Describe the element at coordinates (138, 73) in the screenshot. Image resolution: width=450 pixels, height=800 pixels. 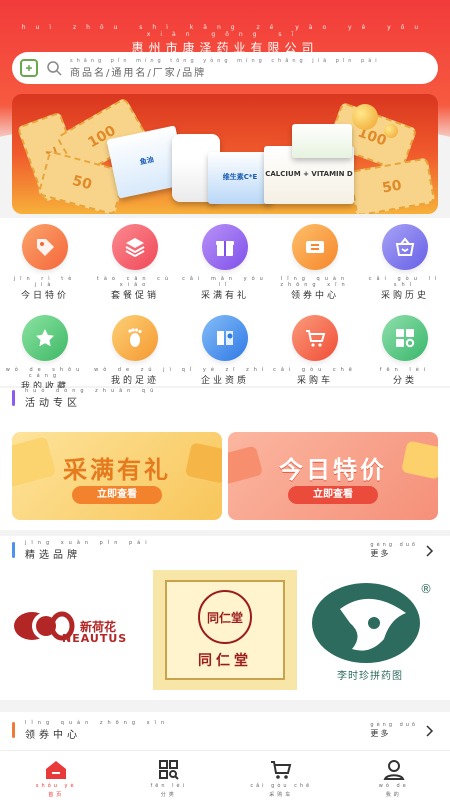
I see `search-placeholder-text: 商品名/通用名/厂家/品牌` at that location.